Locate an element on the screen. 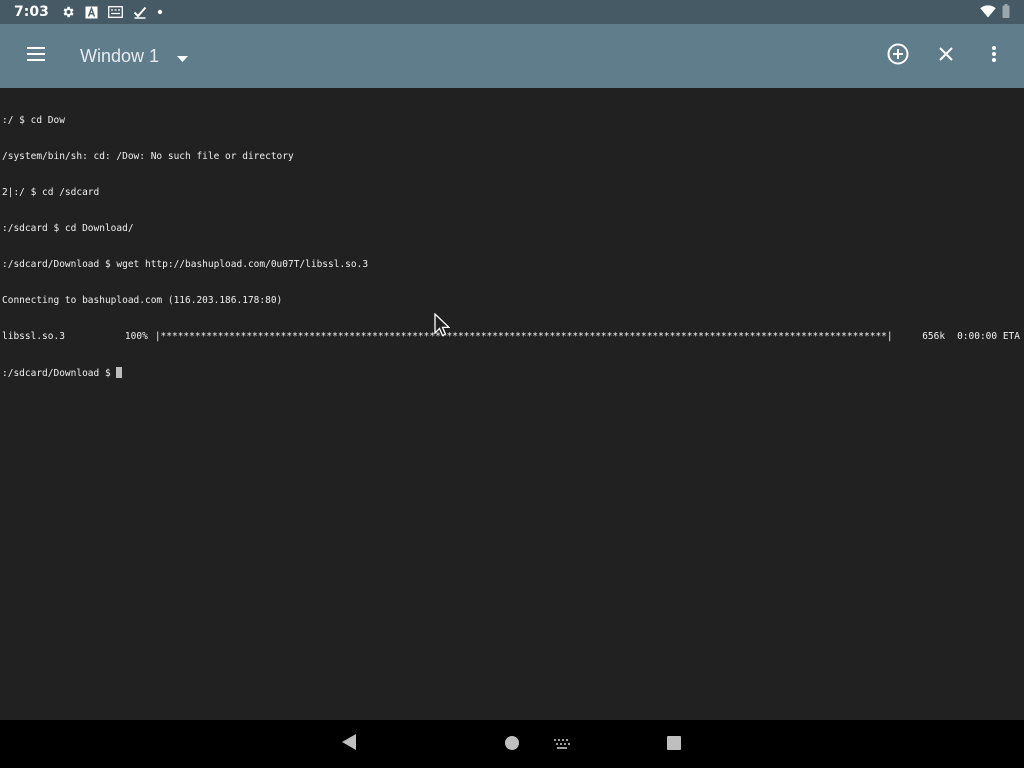 Image resolution: width=1024 pixels, height=768 pixels. dropdown-arrow-icon is located at coordinates (183, 56).